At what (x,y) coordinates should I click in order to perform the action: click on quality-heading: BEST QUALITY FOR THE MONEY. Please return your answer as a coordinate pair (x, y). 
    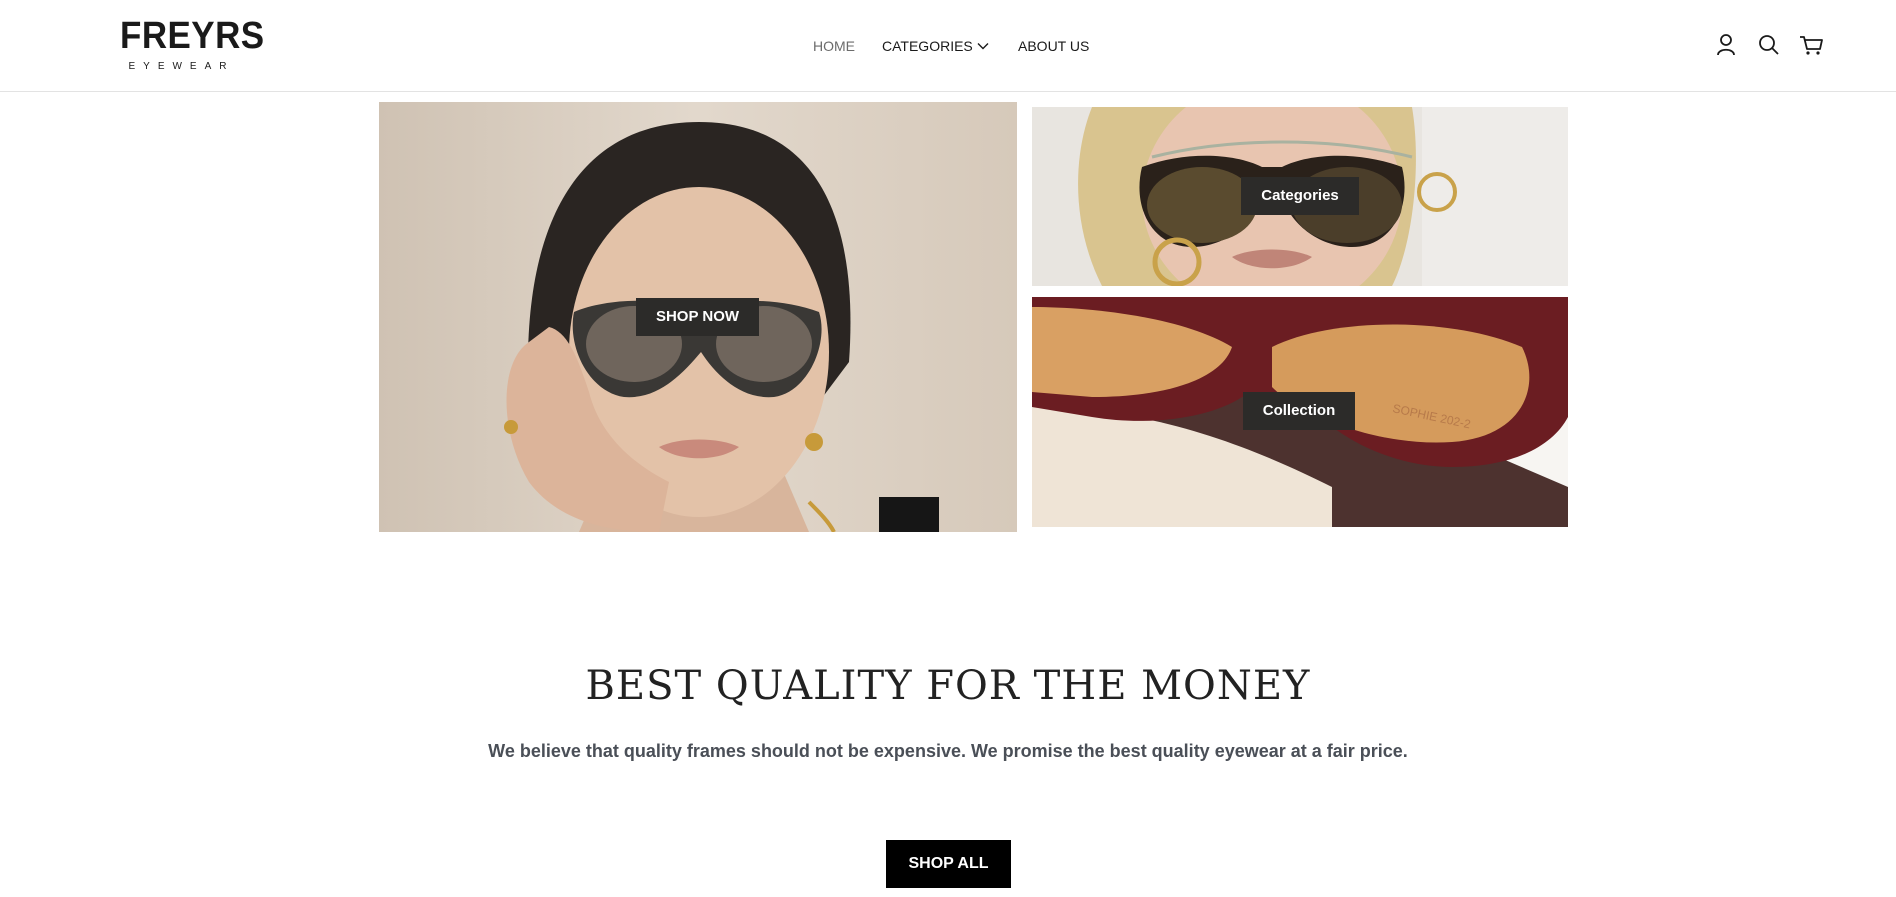
    Looking at the image, I should click on (948, 686).